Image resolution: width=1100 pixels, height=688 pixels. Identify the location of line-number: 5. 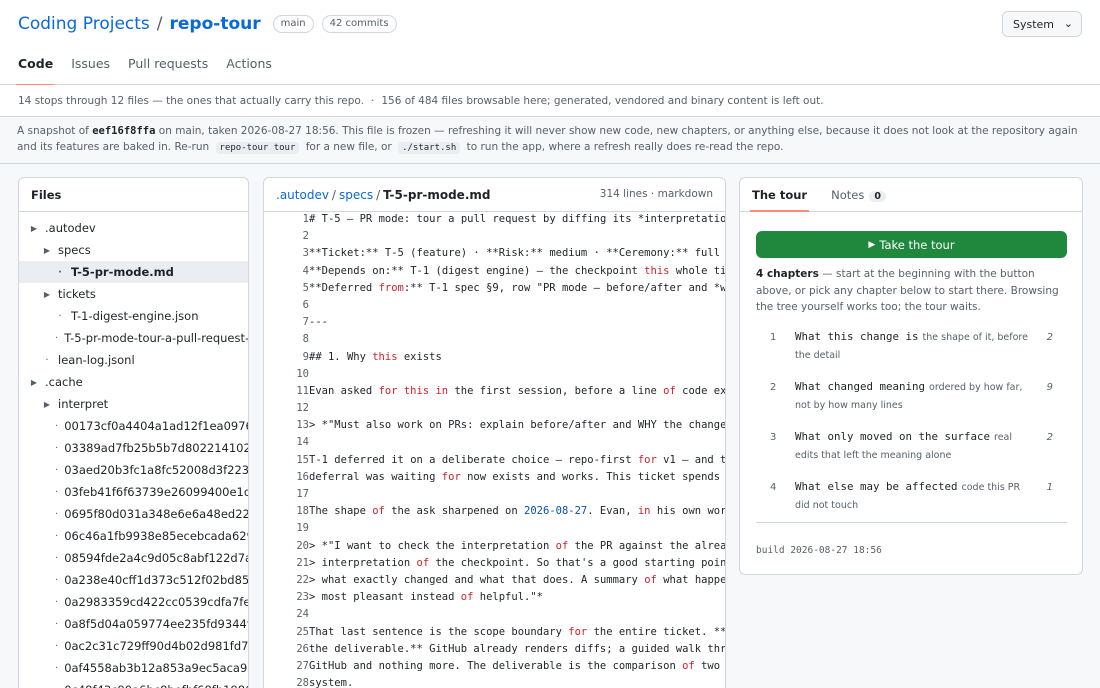
(305, 287).